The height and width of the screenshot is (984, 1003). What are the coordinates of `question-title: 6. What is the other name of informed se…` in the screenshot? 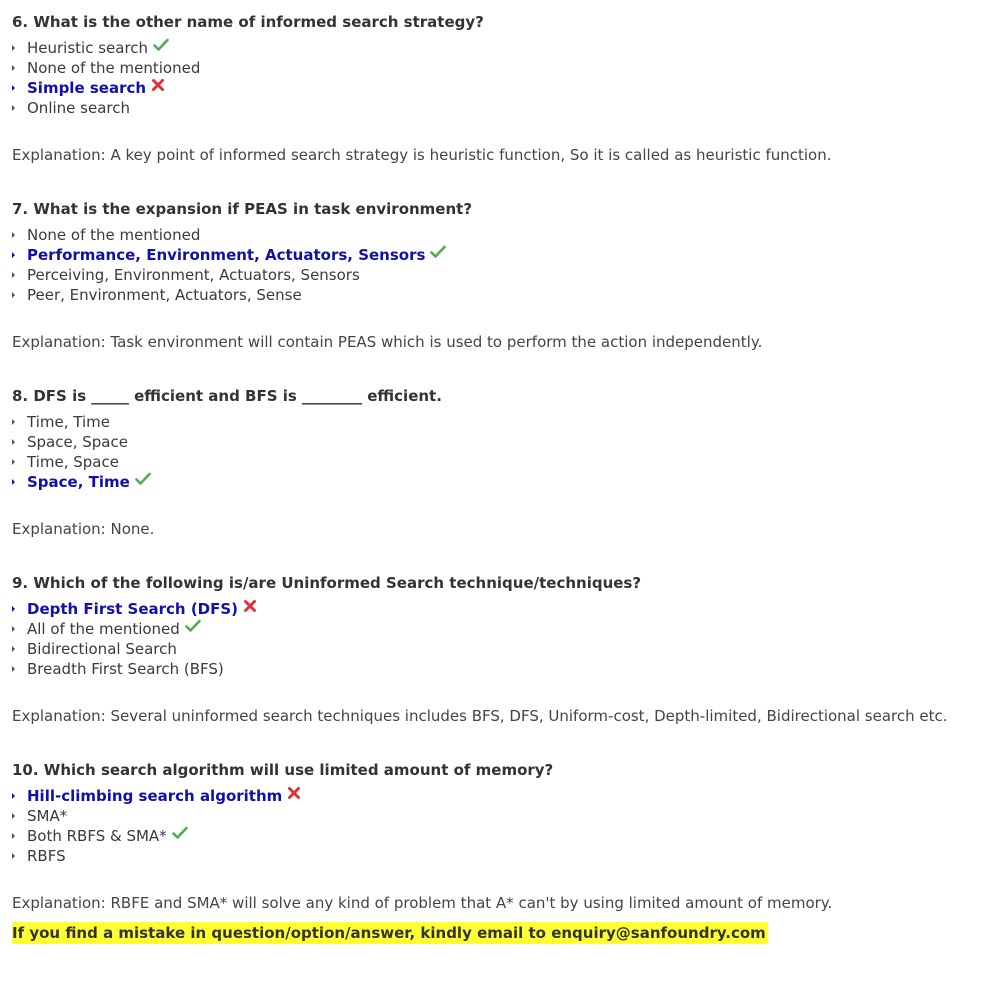 It's located at (248, 22).